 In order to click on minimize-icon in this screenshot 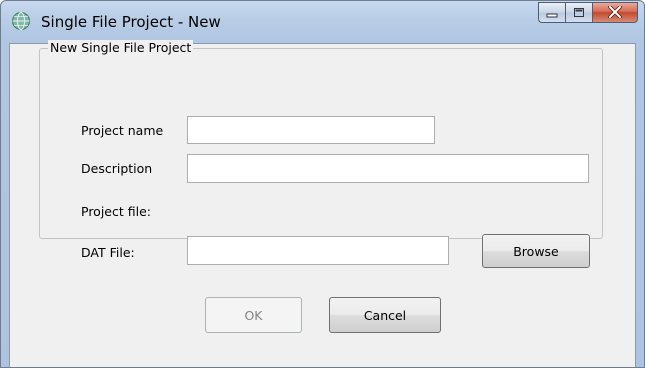, I will do `click(552, 12)`.